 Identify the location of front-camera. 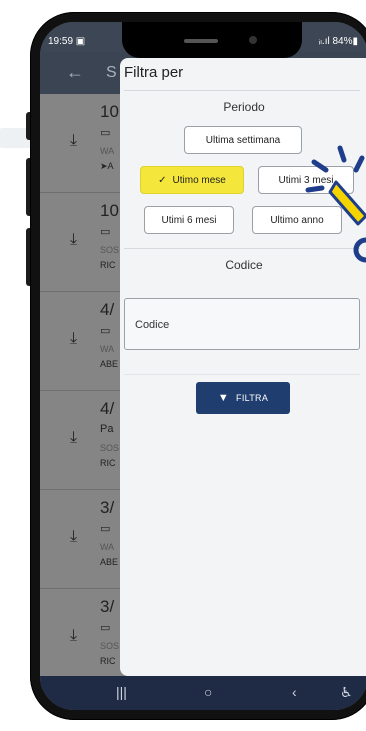
(253, 40).